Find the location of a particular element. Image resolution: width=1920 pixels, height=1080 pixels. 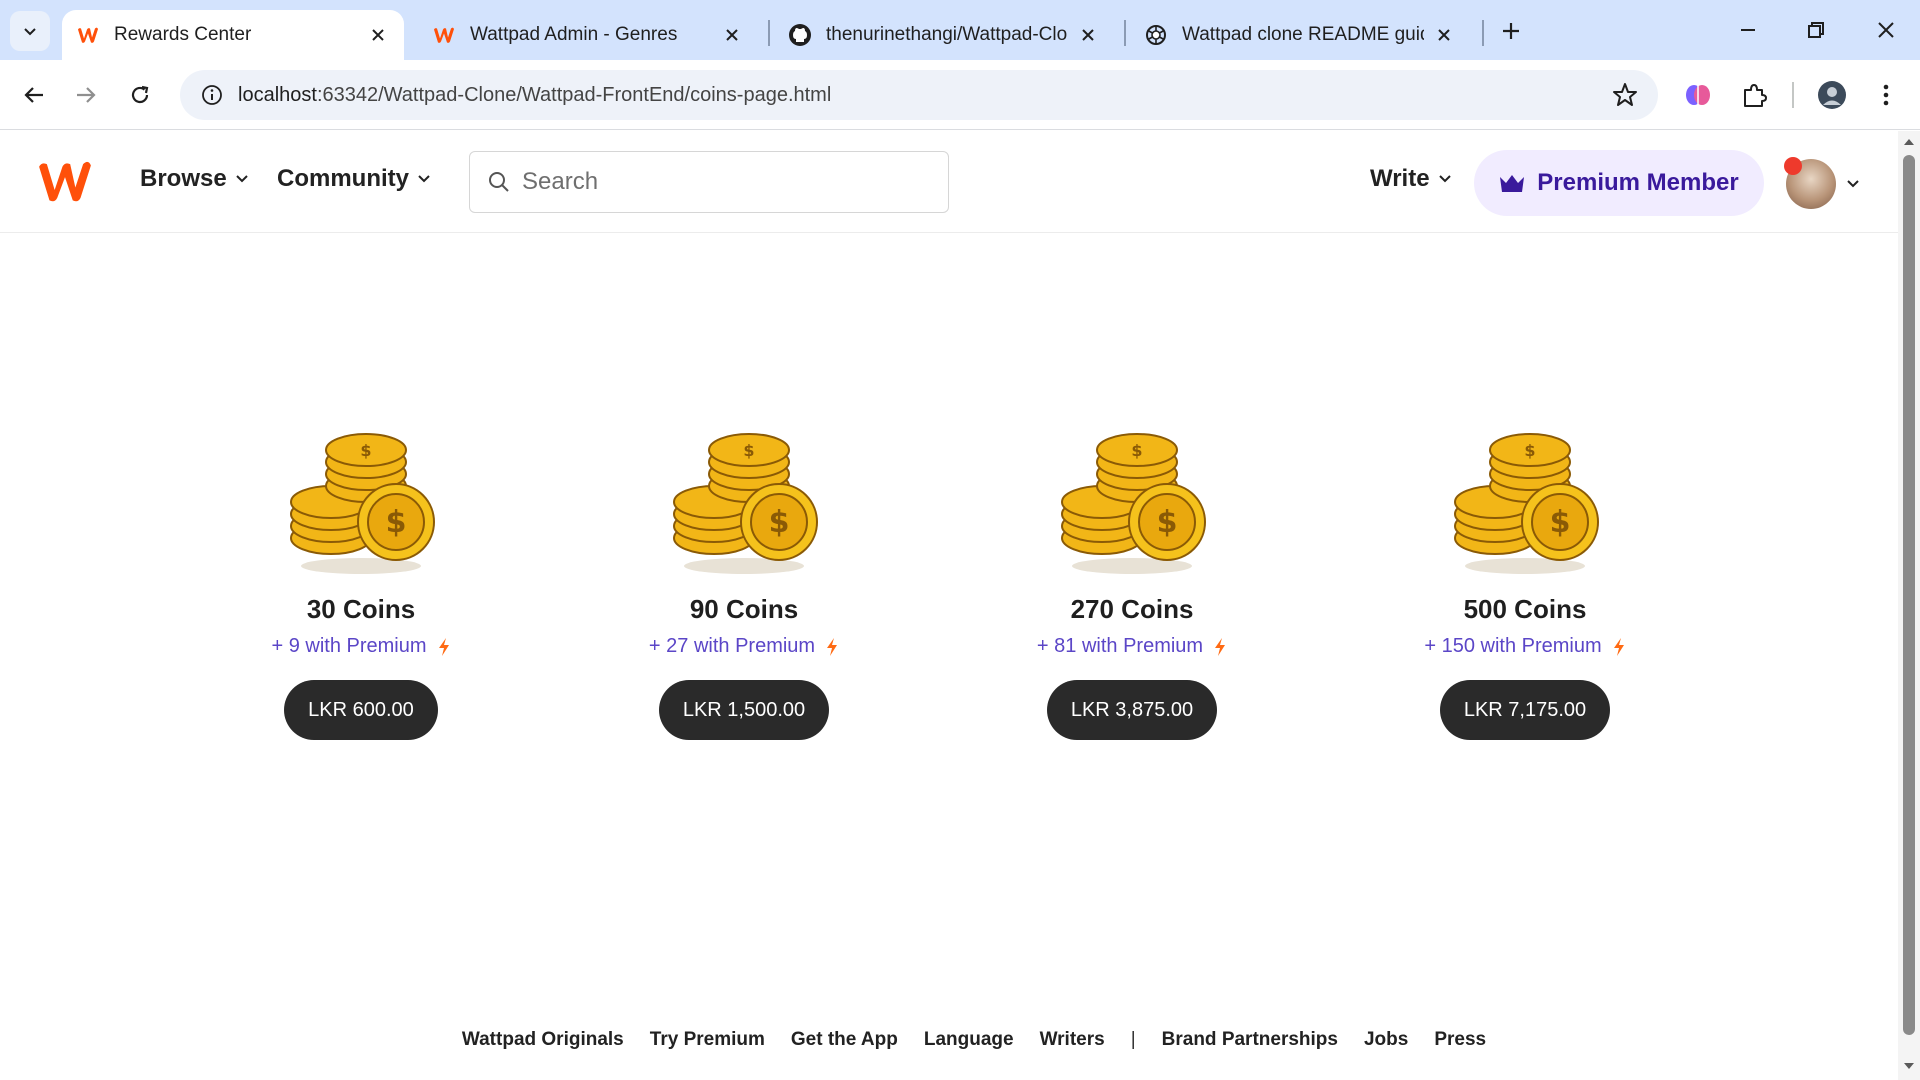

premium-bonus-text: + 27 with Premium is located at coordinates (732, 646).